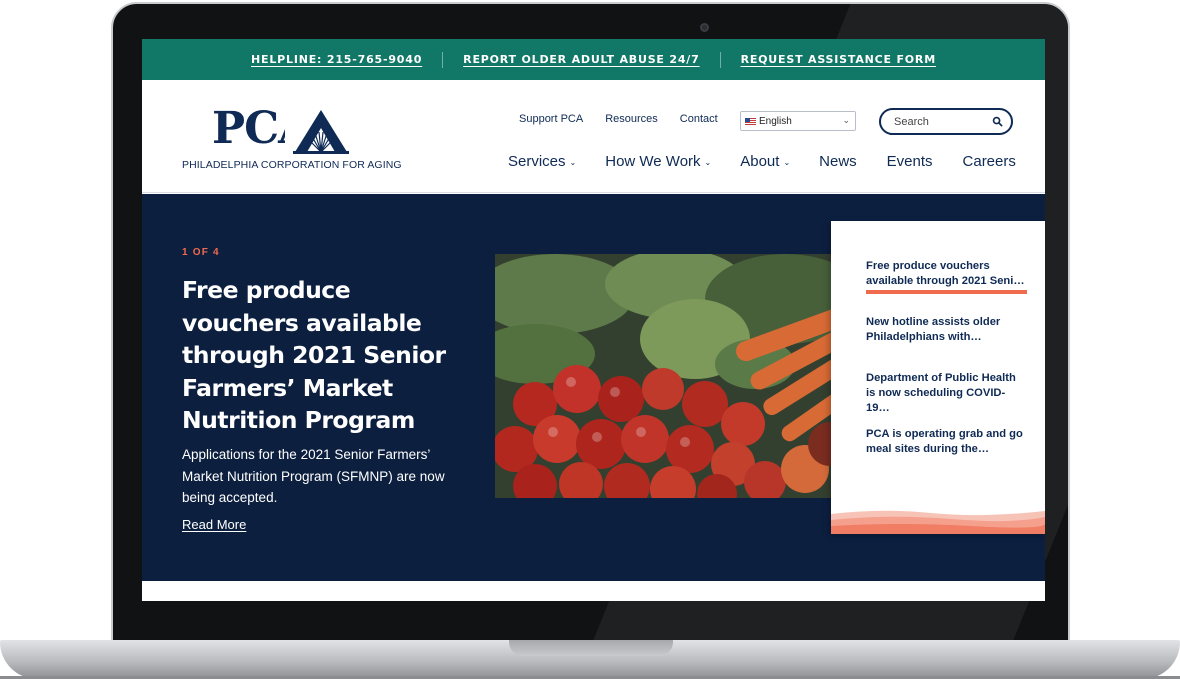  What do you see at coordinates (581, 59) in the screenshot?
I see `report-abuse-link: REPORT OLDER ADULT ABUSE 24/7` at bounding box center [581, 59].